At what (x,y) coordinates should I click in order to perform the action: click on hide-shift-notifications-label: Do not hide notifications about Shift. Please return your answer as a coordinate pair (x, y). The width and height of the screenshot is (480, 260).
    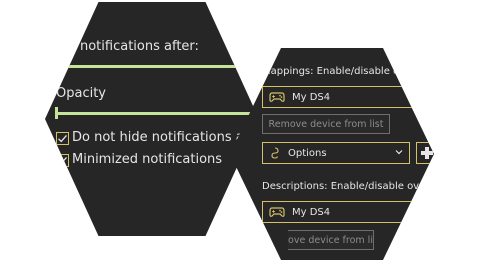
    Looking at the image, I should click on (165, 137).